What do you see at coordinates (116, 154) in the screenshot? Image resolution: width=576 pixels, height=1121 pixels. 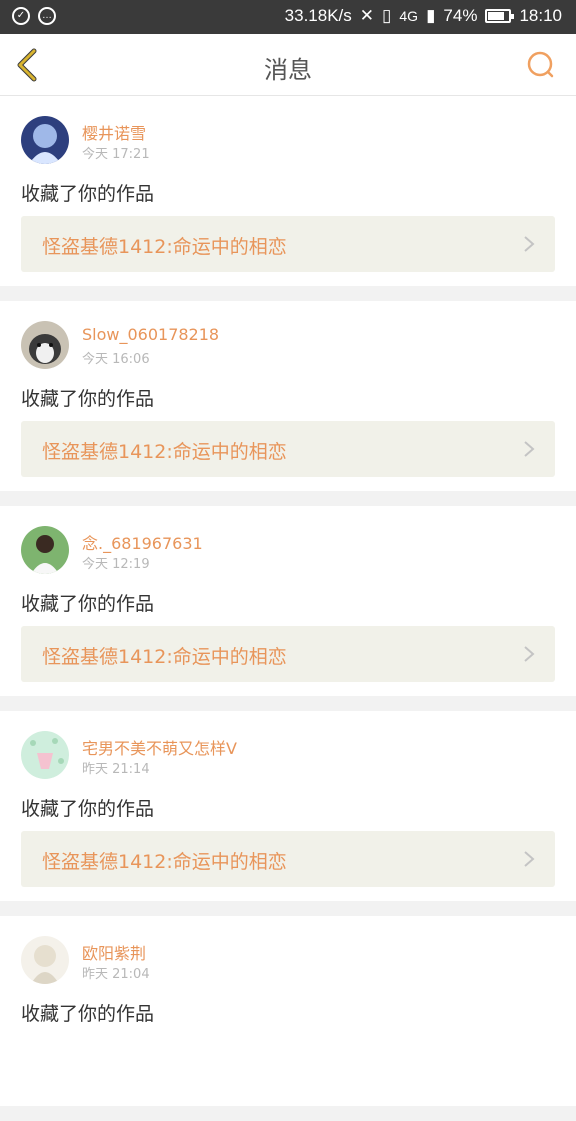 I see `message-time: 今天 17:21` at bounding box center [116, 154].